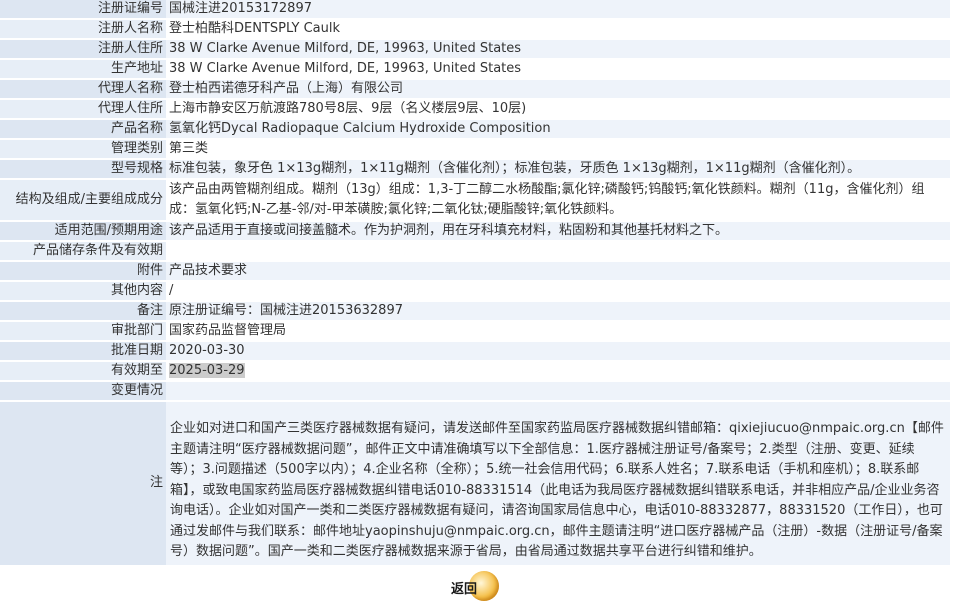 The image size is (955, 606). What do you see at coordinates (83, 200) in the screenshot?
I see `label-composition: 结构及组成/主要组成成分` at bounding box center [83, 200].